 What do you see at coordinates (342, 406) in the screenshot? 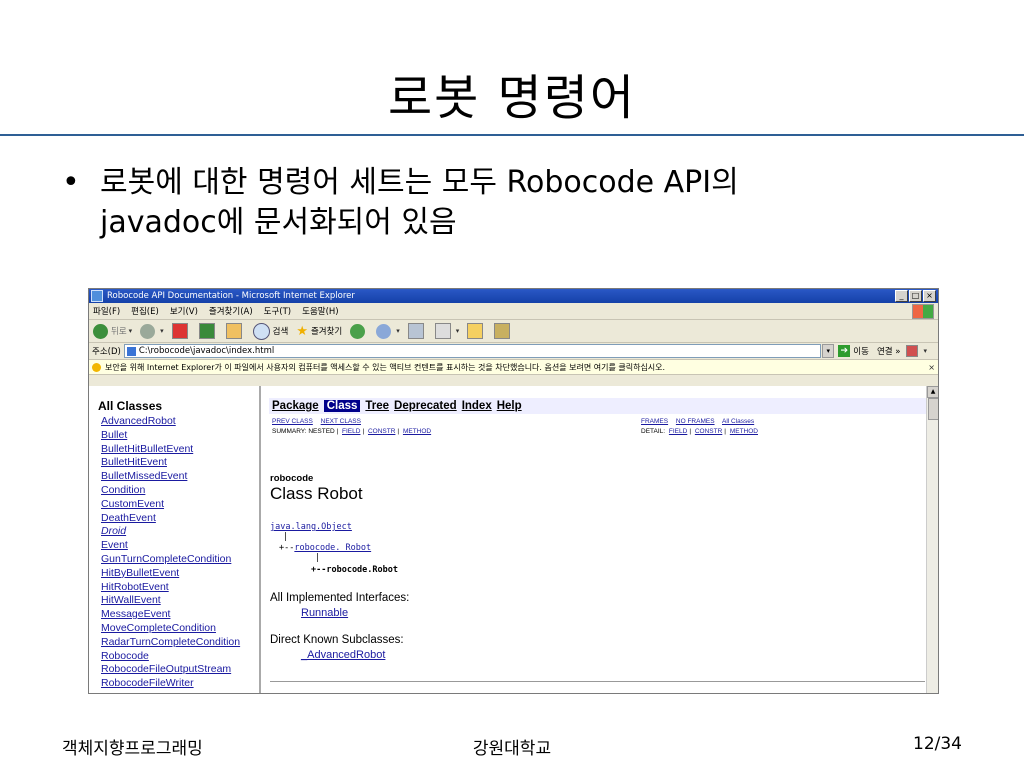
I see `nav-class: Class` at bounding box center [342, 406].